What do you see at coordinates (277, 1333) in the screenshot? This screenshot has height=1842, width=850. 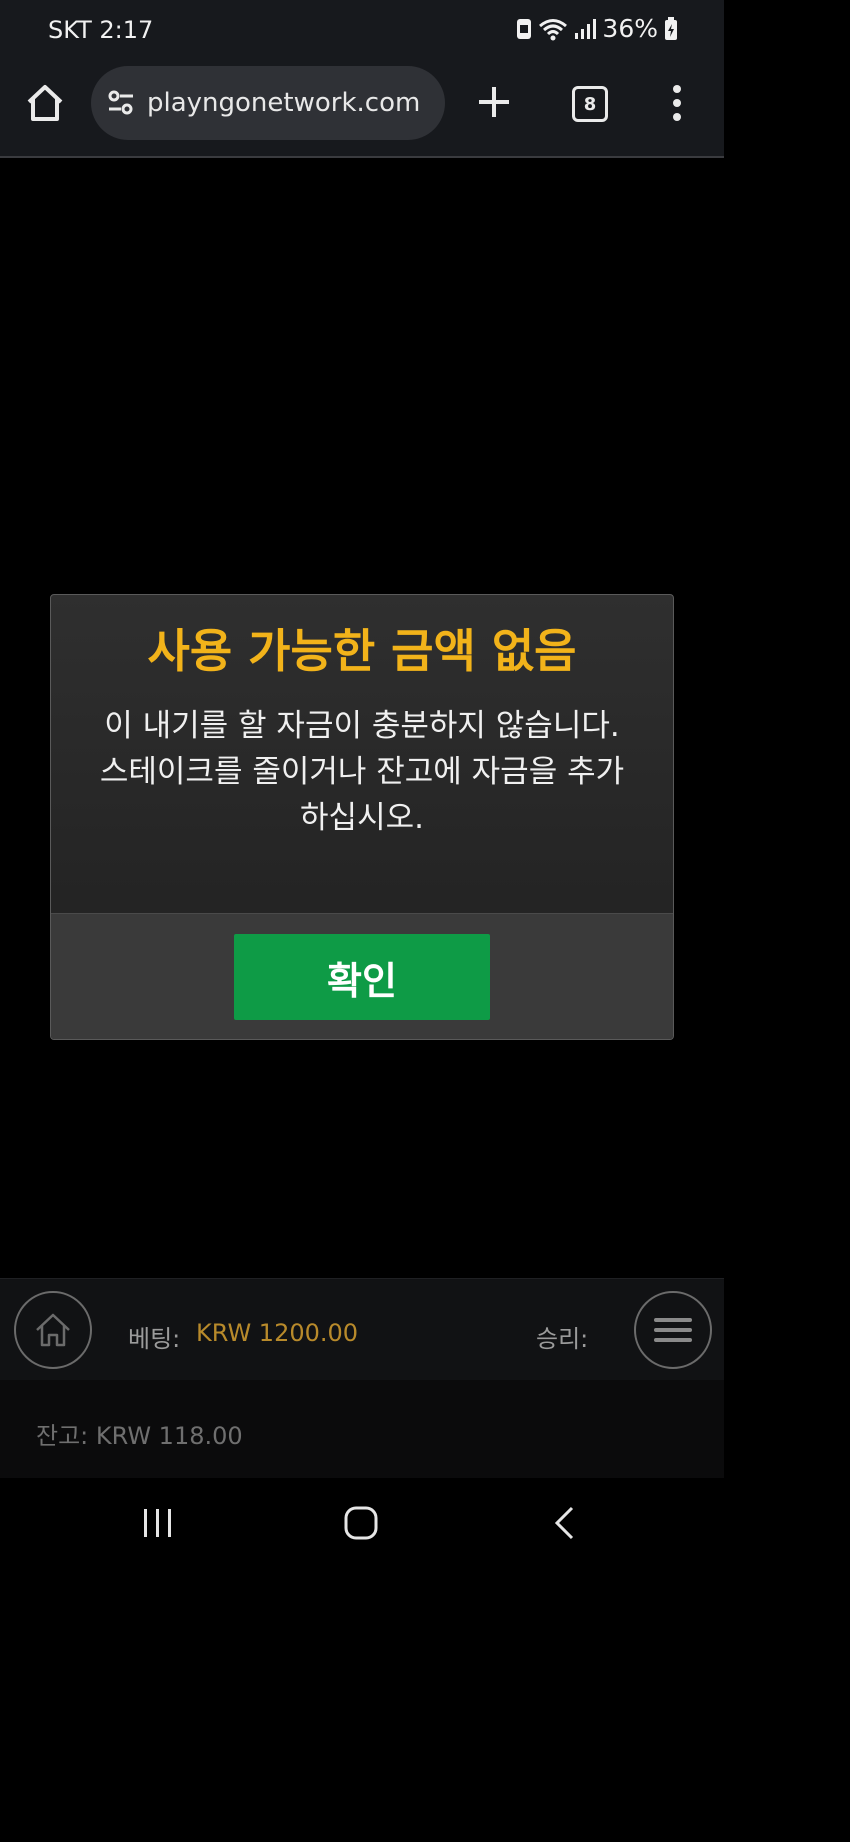 I see `bet-value: KRW 1200.00` at bounding box center [277, 1333].